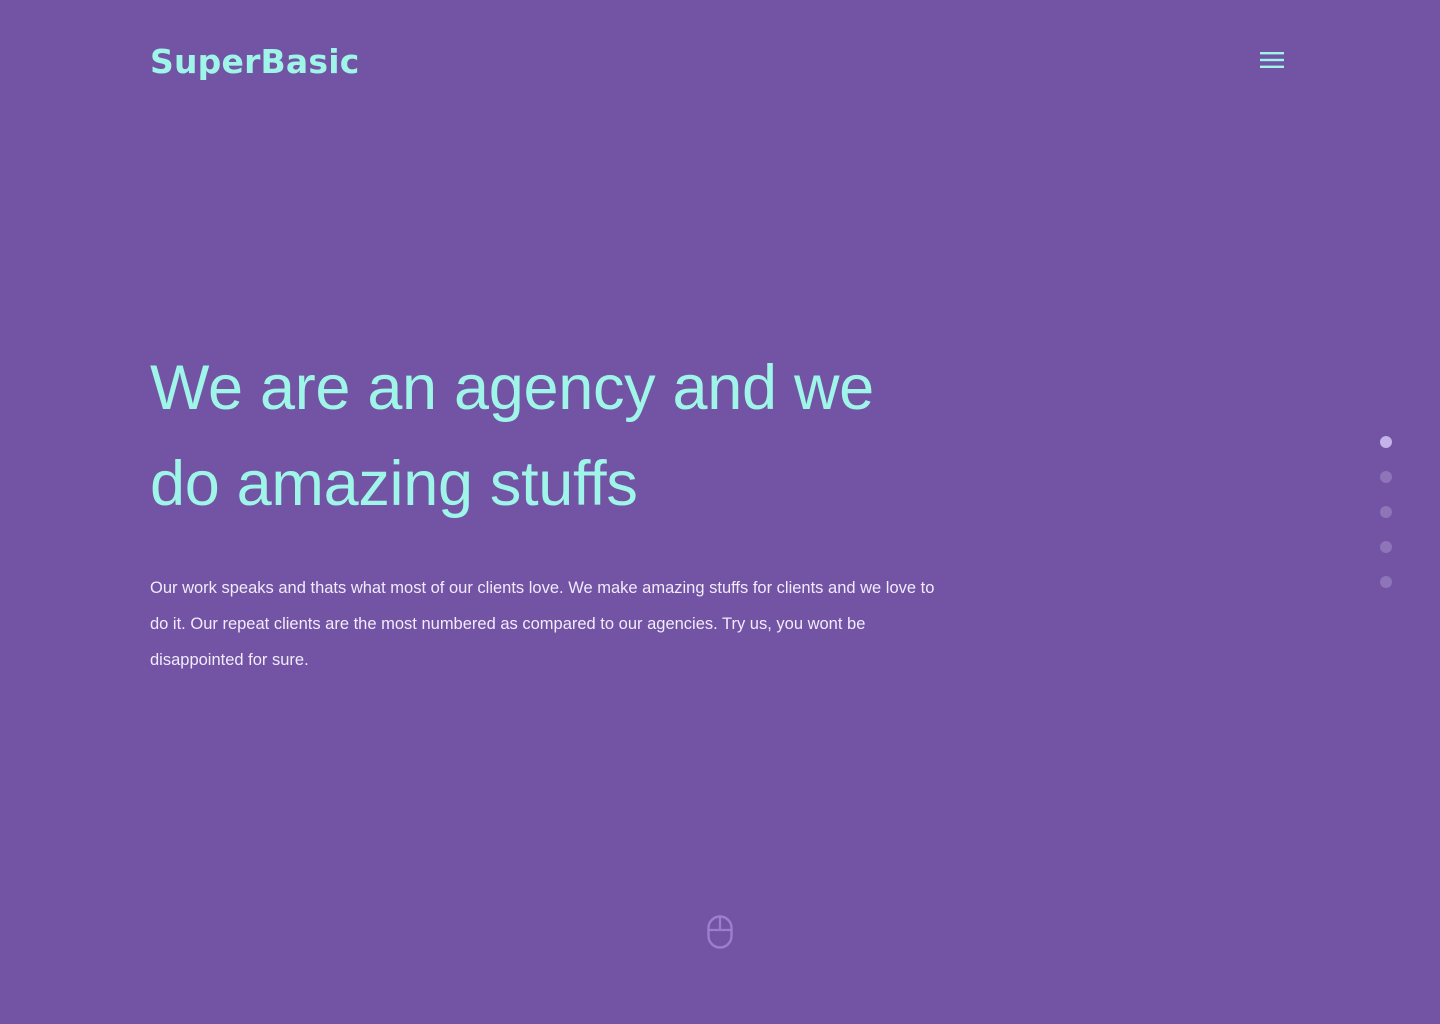  I want to click on menu-button, so click(1272, 60).